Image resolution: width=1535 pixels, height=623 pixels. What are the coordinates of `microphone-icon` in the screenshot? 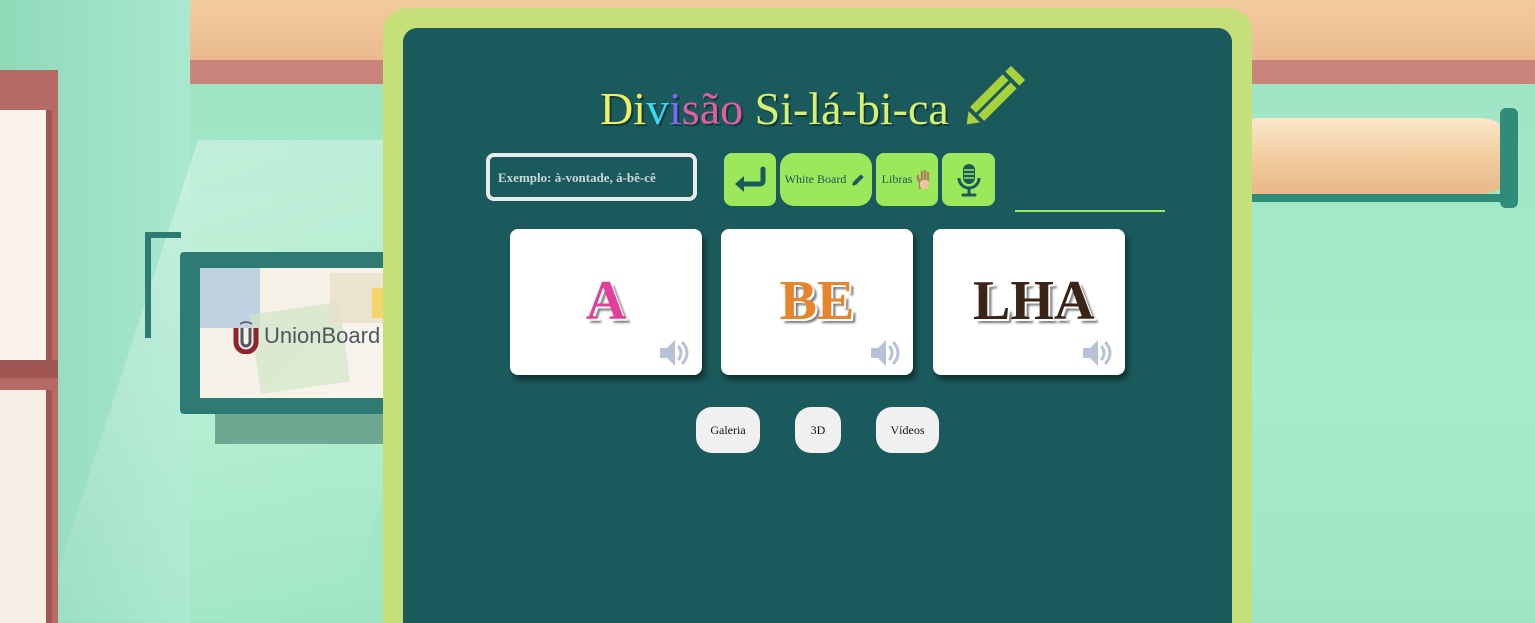 It's located at (968, 179).